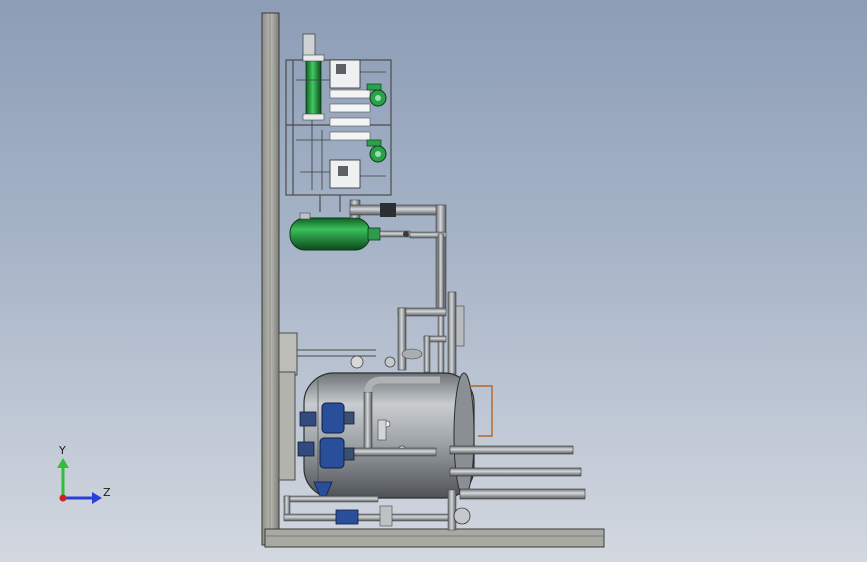 Image resolution: width=867 pixels, height=562 pixels. What do you see at coordinates (84, 474) in the screenshot?
I see `coordinate-triad: Y Z` at bounding box center [84, 474].